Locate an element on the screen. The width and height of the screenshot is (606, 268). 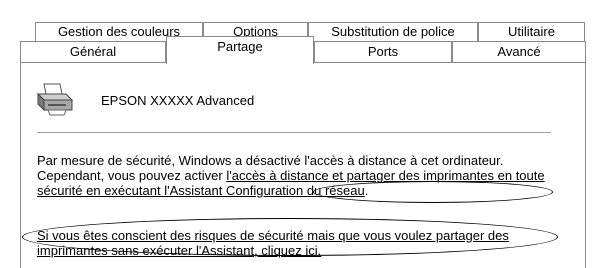
tab-label: Substitution de police is located at coordinates (393, 31).